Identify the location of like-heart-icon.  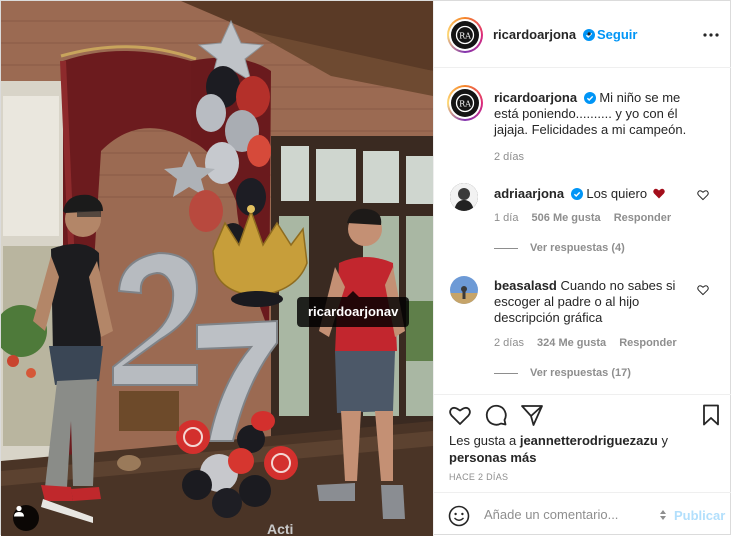
(460, 415).